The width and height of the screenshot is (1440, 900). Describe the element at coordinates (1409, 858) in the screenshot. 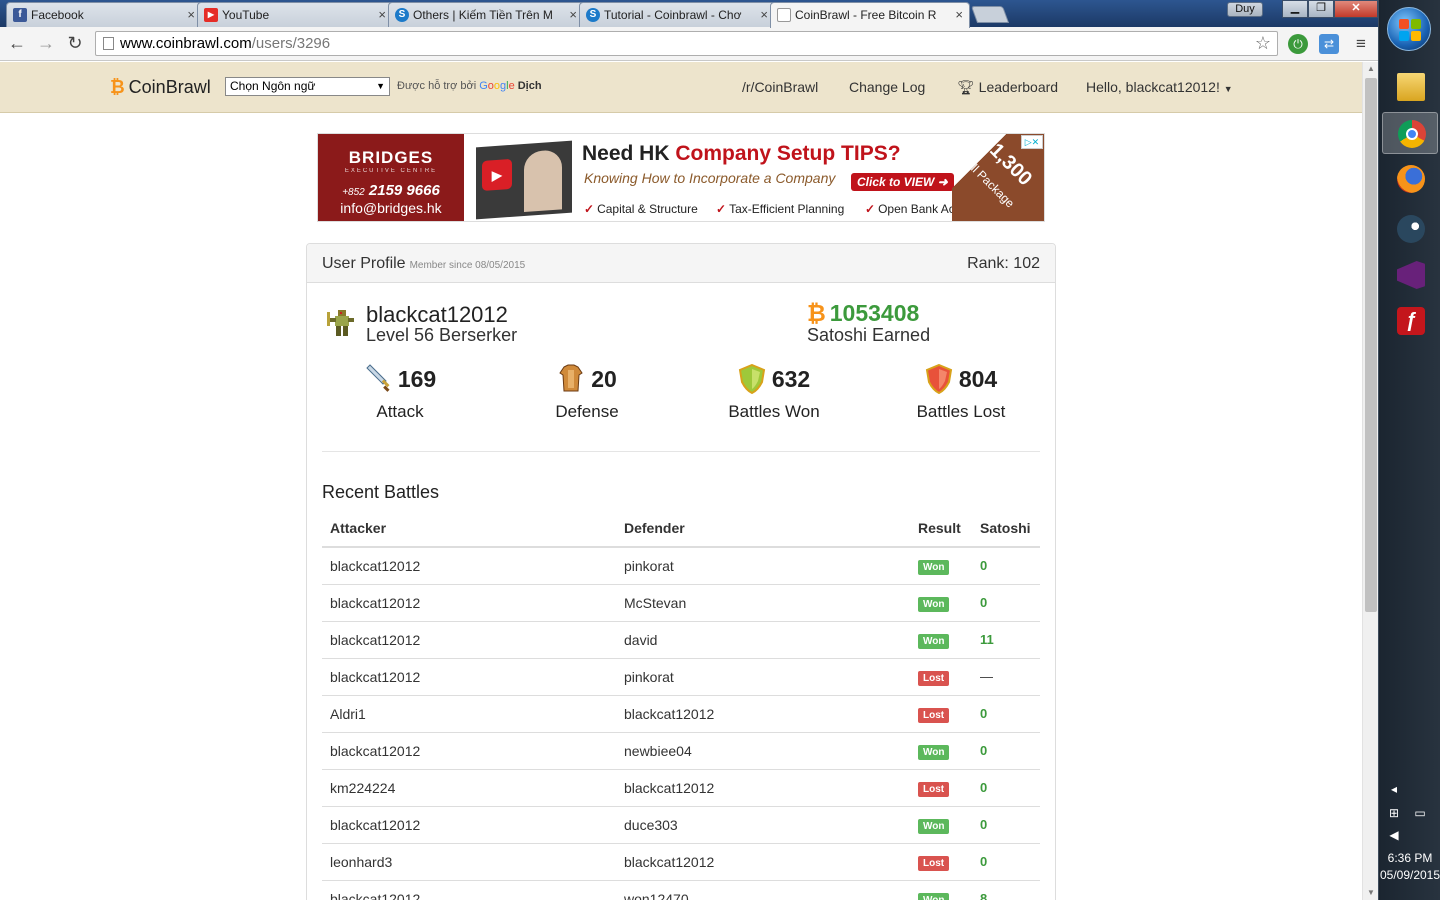

I see `clock-time: 6:36 PM` at that location.